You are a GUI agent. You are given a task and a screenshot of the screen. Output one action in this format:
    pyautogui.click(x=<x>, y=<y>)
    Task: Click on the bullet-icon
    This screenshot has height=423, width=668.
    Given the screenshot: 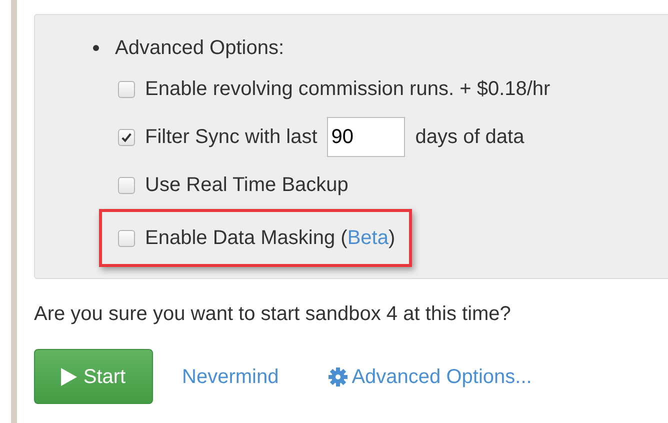 What is the action you would take?
    pyautogui.click(x=96, y=48)
    